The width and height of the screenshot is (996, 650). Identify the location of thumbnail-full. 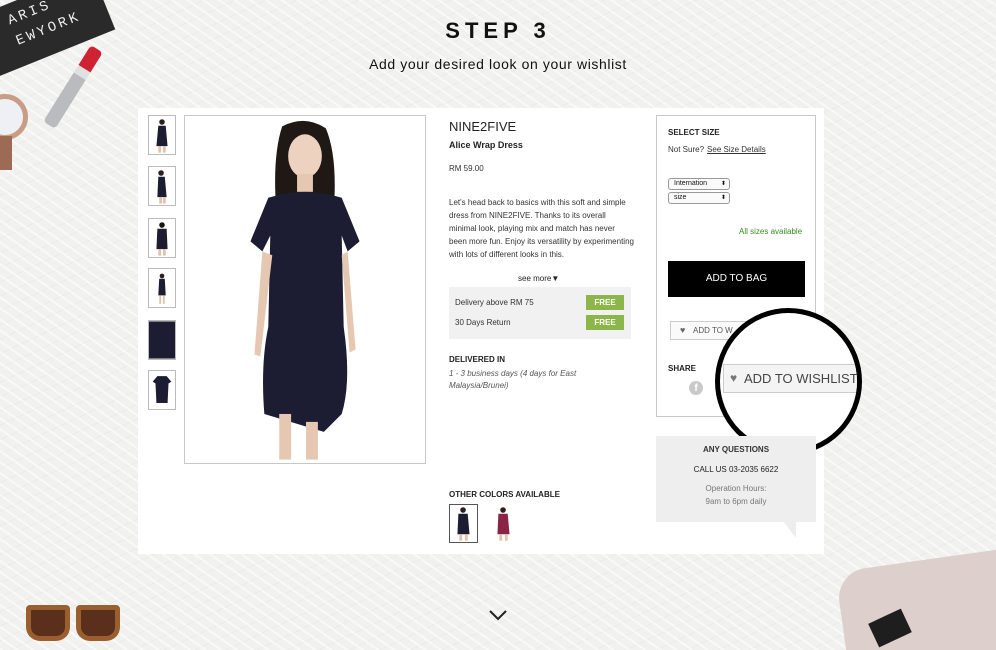
(162, 288).